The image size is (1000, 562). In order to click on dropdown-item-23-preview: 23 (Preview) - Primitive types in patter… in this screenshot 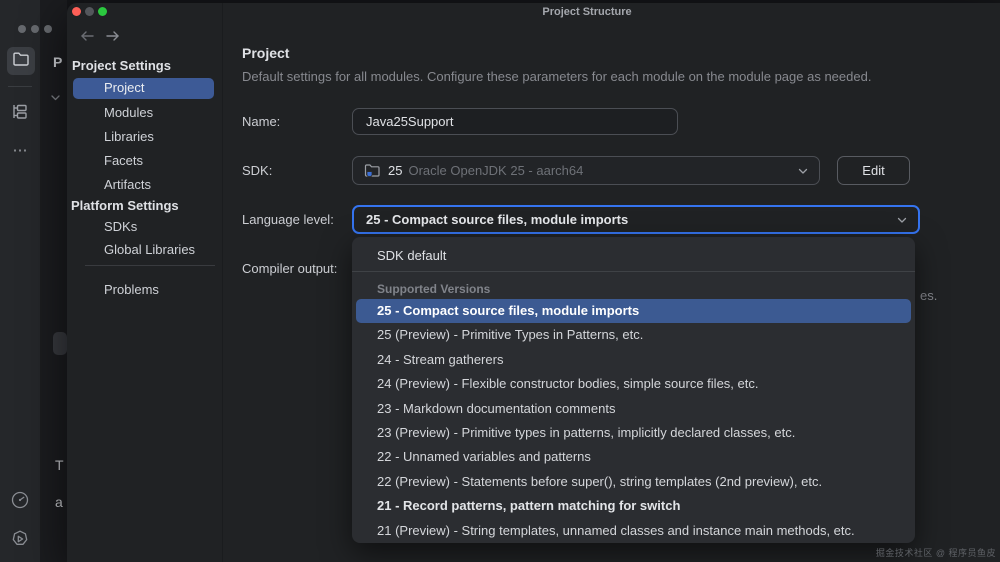, I will do `click(633, 433)`.